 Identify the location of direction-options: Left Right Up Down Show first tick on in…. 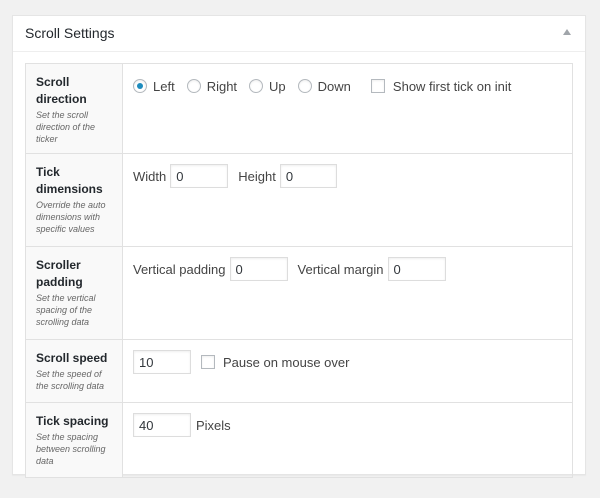
(347, 86).